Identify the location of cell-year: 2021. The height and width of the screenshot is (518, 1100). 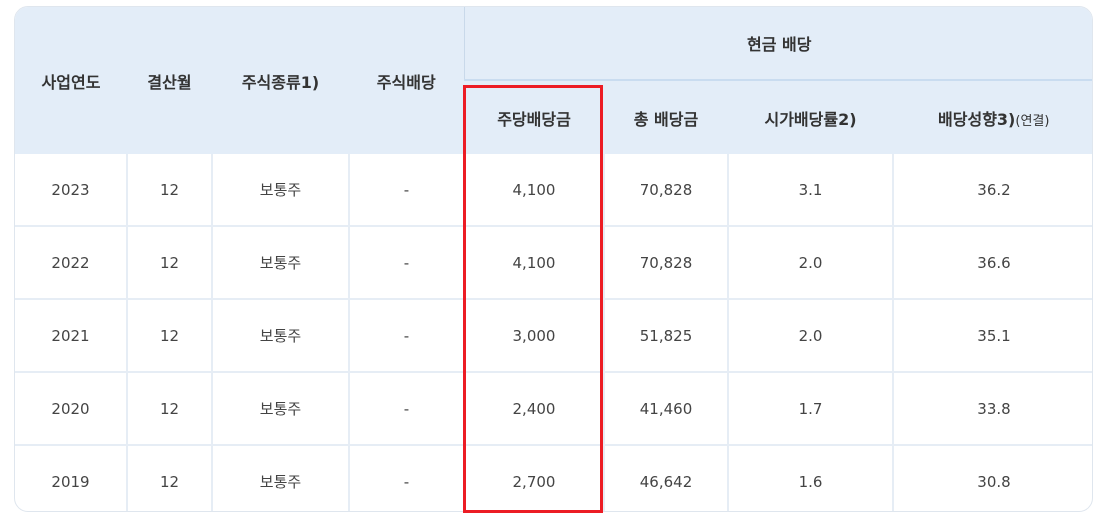
(71, 335).